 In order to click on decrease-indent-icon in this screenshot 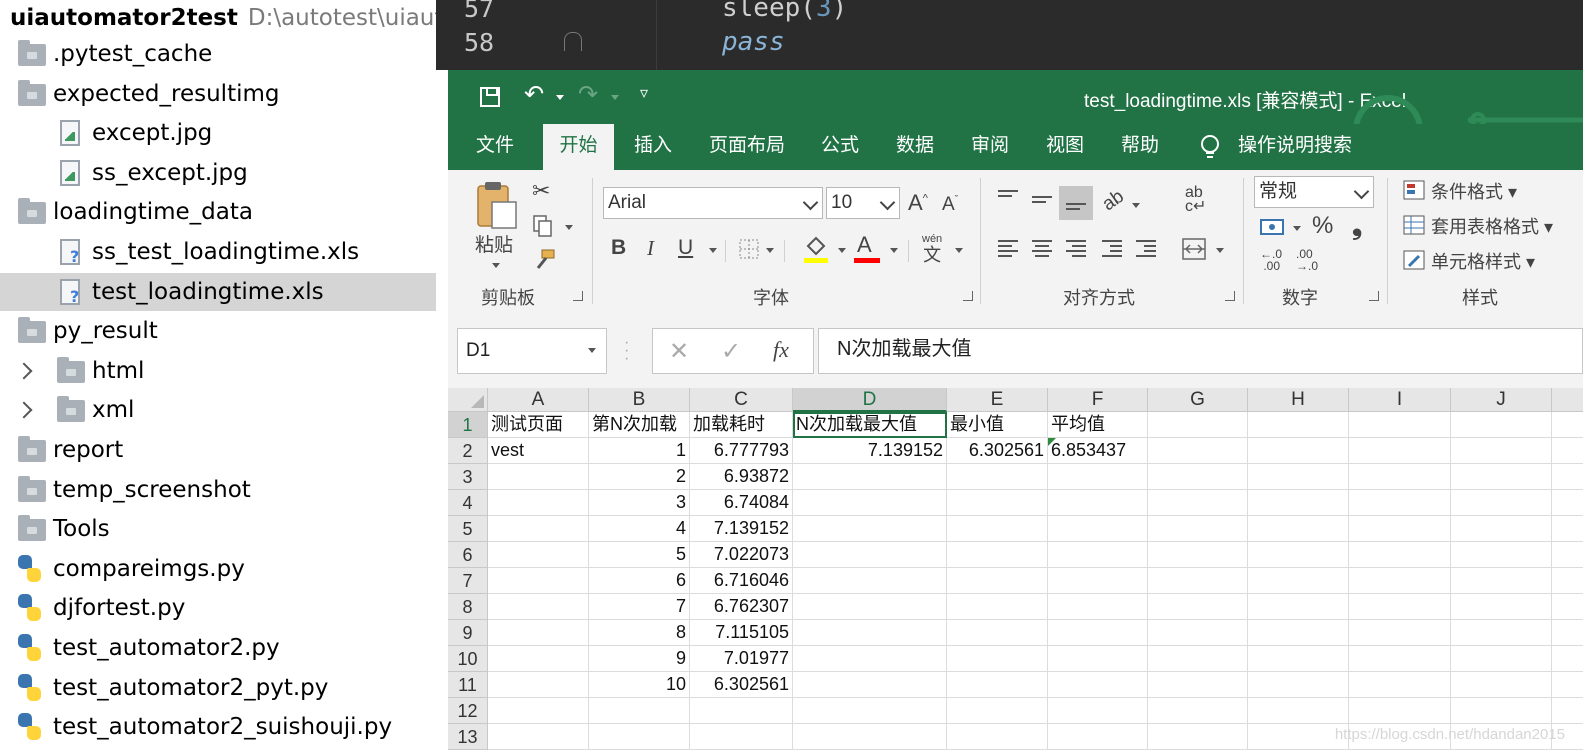, I will do `click(1112, 249)`.